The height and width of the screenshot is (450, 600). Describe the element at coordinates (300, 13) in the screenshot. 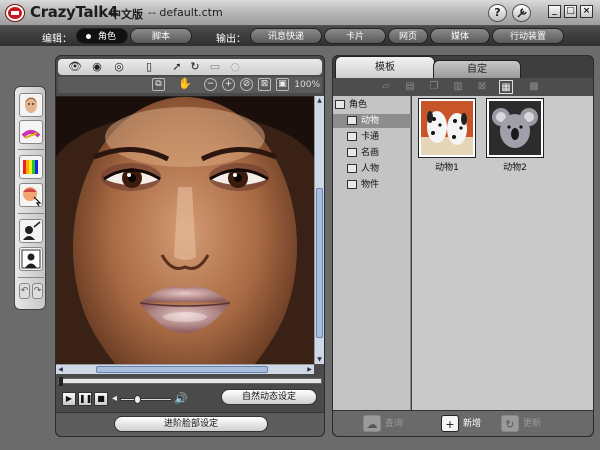

I see `title-bar: CrazyTalk4 中文版 -- default.ctm ? _ □ ×` at that location.